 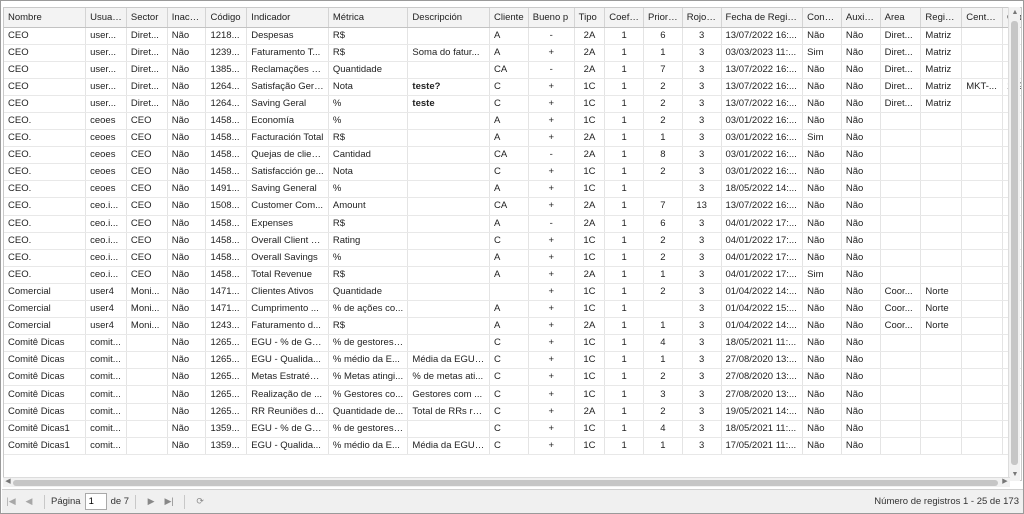 What do you see at coordinates (1015, 475) in the screenshot?
I see `scroll-down-icon: ▼` at bounding box center [1015, 475].